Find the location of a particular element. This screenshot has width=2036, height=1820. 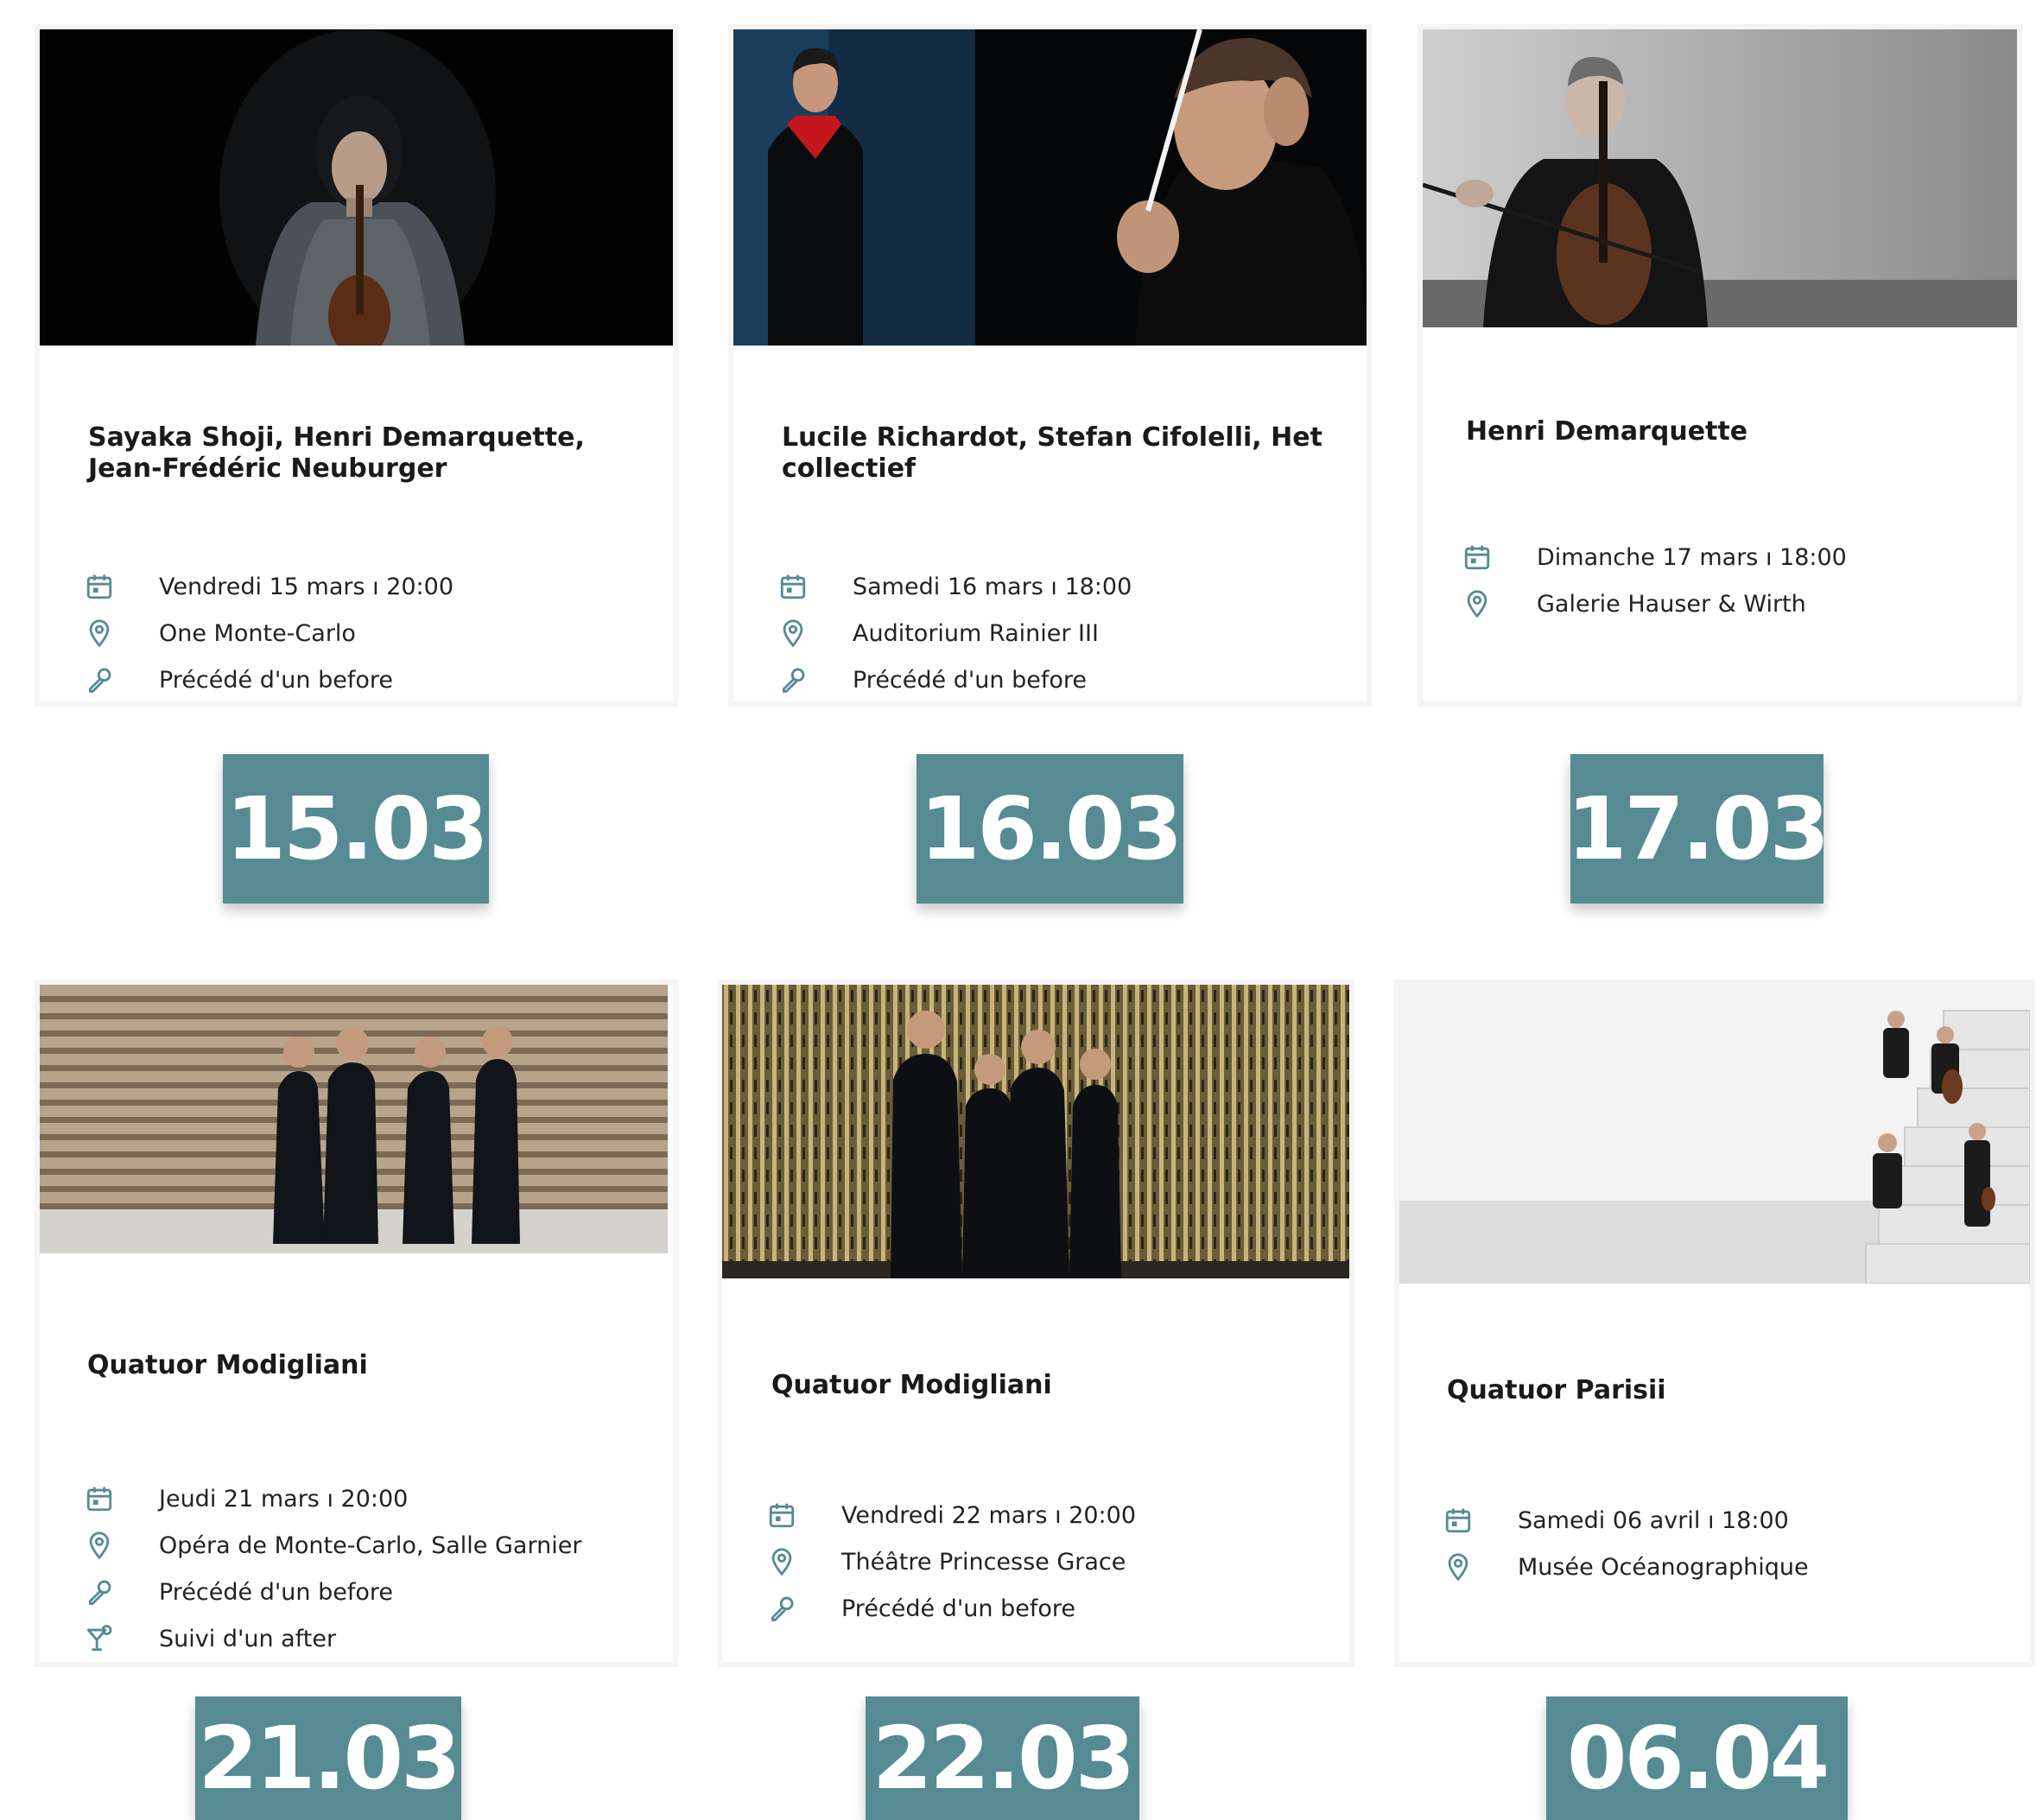

event-venue-text: Galerie Hauser & Wirth is located at coordinates (1672, 604).